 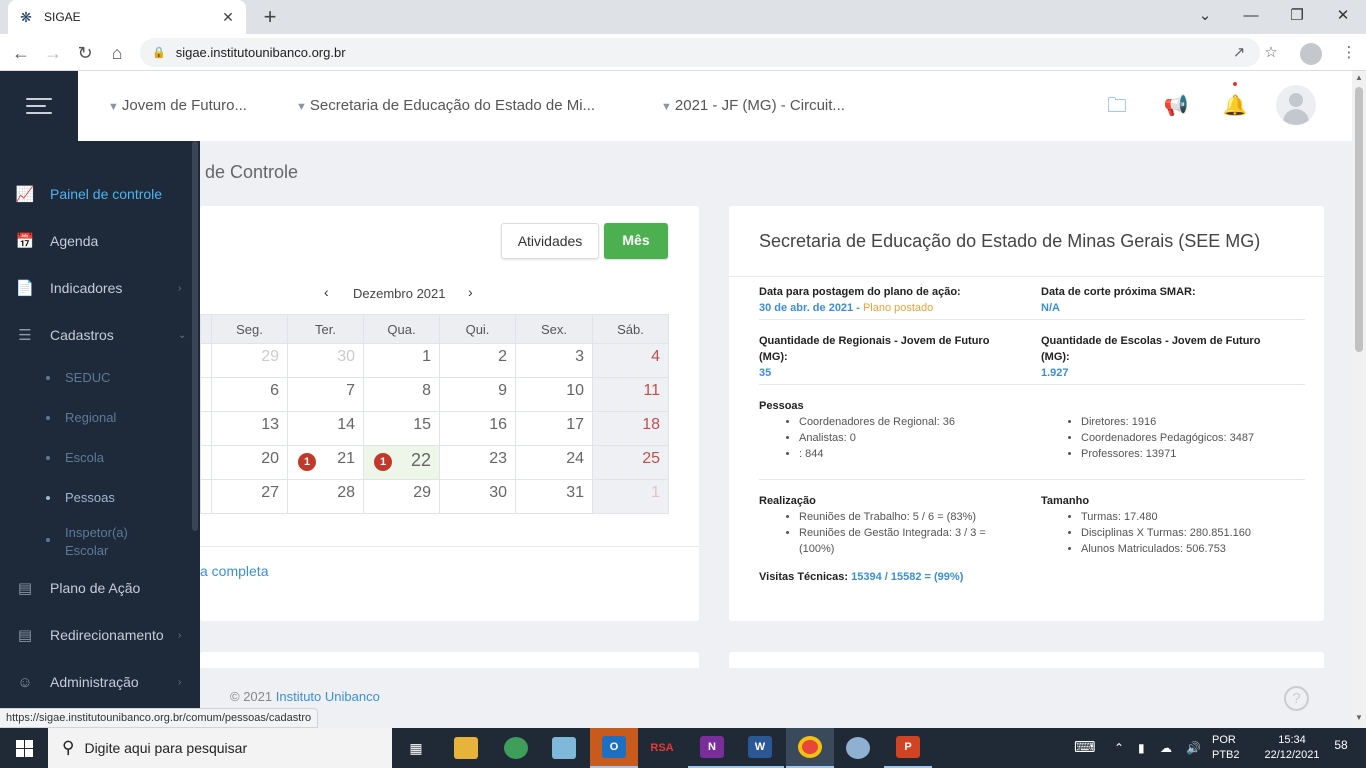 What do you see at coordinates (53, 53) in the screenshot?
I see `forward-icon: →` at bounding box center [53, 53].